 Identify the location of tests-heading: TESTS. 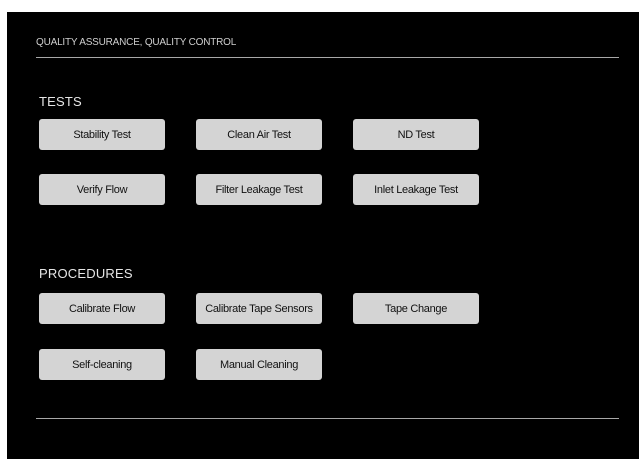
(60, 101).